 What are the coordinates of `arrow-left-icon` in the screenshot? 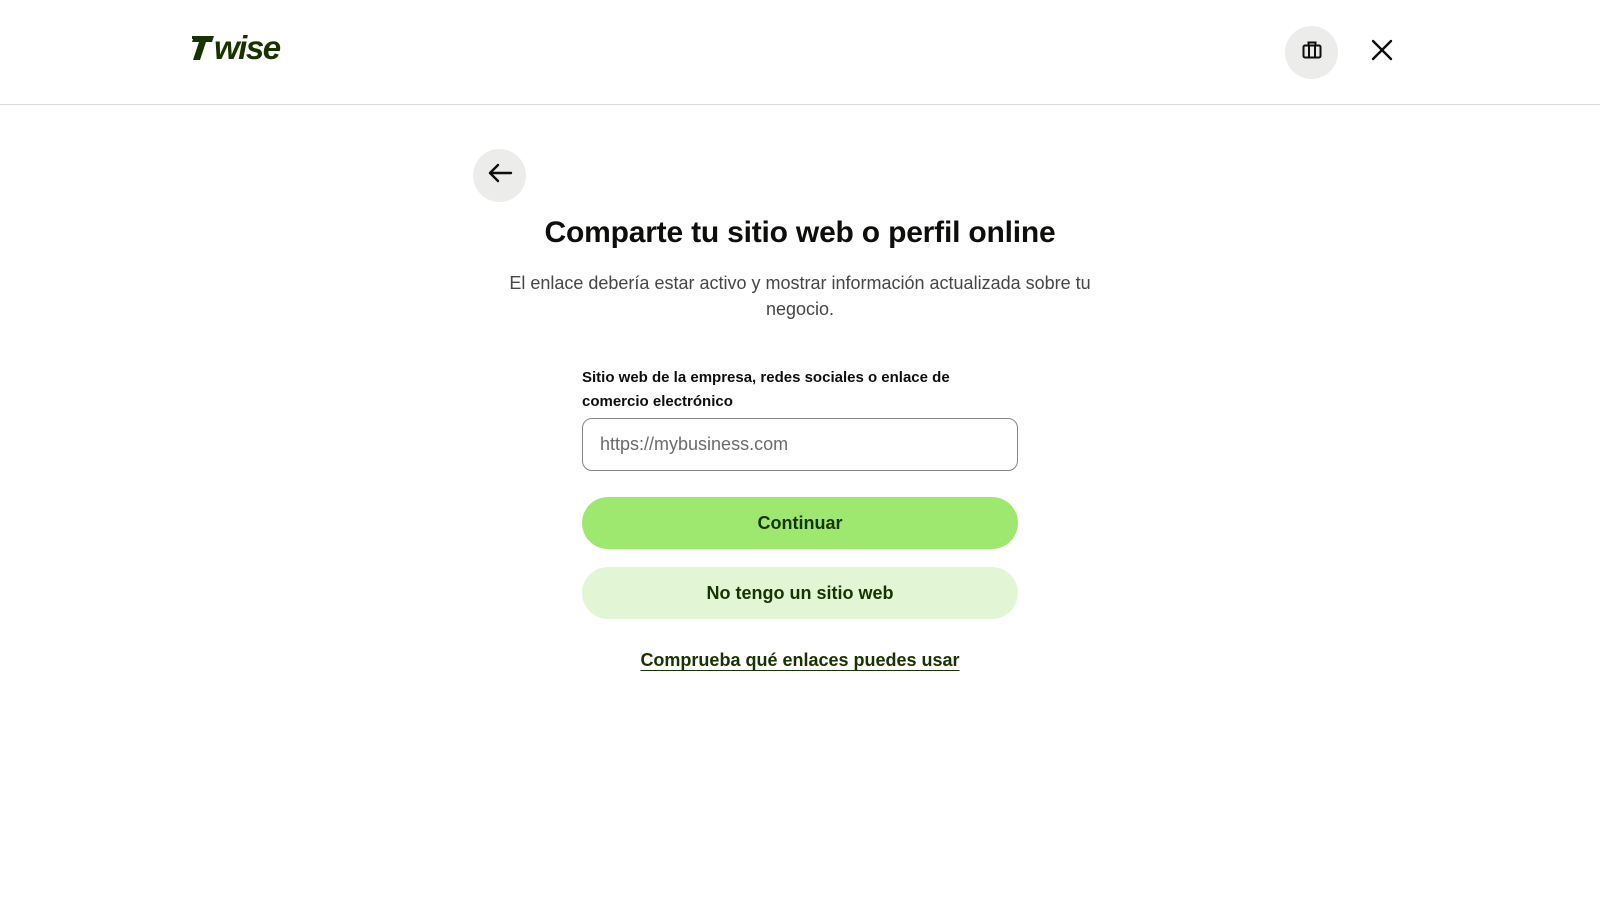 It's located at (500, 175).